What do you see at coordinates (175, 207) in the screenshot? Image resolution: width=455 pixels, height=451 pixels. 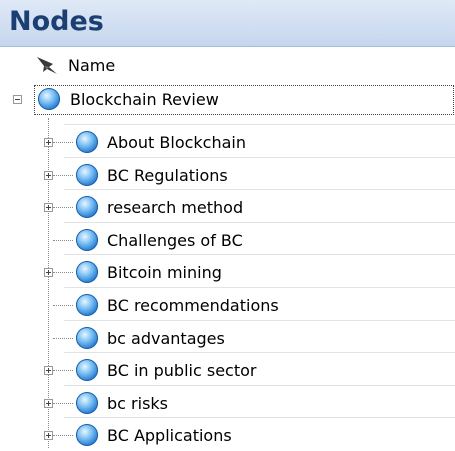 I see `tree-node-label: research method` at bounding box center [175, 207].